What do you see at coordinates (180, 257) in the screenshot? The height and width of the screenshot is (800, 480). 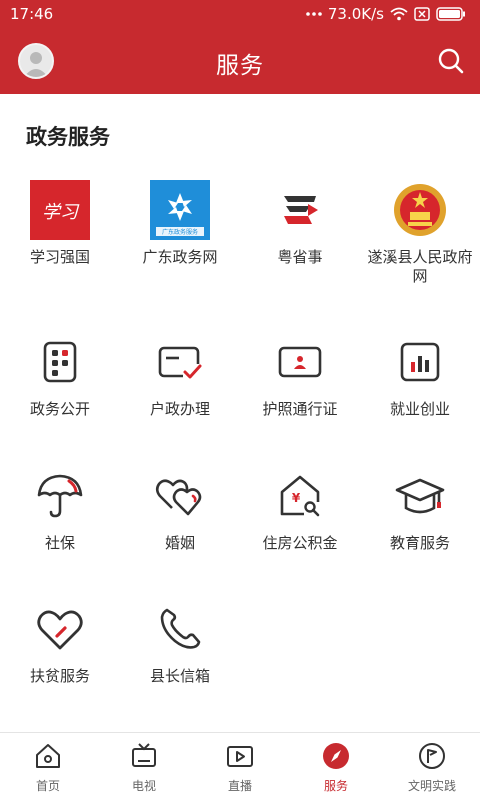 I see `service-label: 广东政务网` at bounding box center [180, 257].